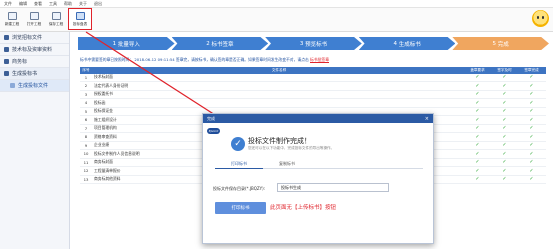 Image resolution: width=553 pixels, height=249 pixels. What do you see at coordinates (103, 94) in the screenshot?
I see `row-file-name: 授权委托书` at bounding box center [103, 94].